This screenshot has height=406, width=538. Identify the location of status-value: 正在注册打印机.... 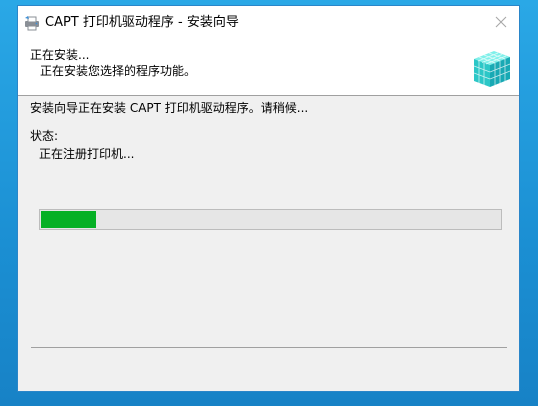
(87, 154).